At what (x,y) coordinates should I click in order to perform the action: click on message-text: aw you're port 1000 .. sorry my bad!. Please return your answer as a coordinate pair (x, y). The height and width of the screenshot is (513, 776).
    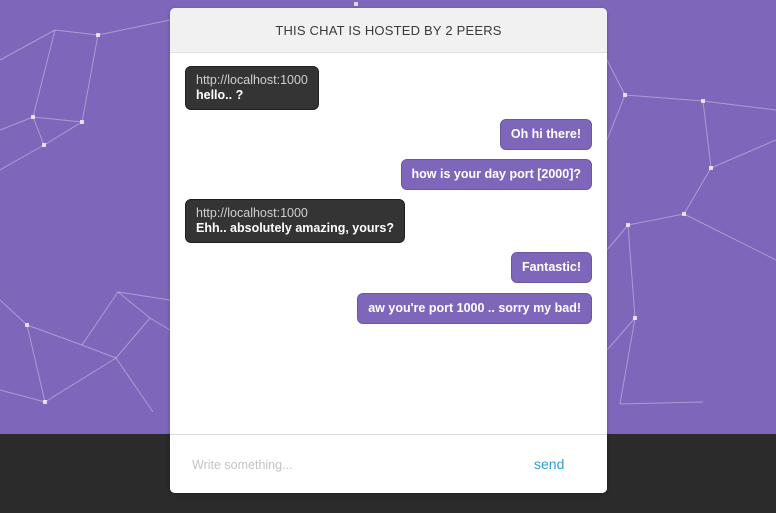
    Looking at the image, I should click on (474, 308).